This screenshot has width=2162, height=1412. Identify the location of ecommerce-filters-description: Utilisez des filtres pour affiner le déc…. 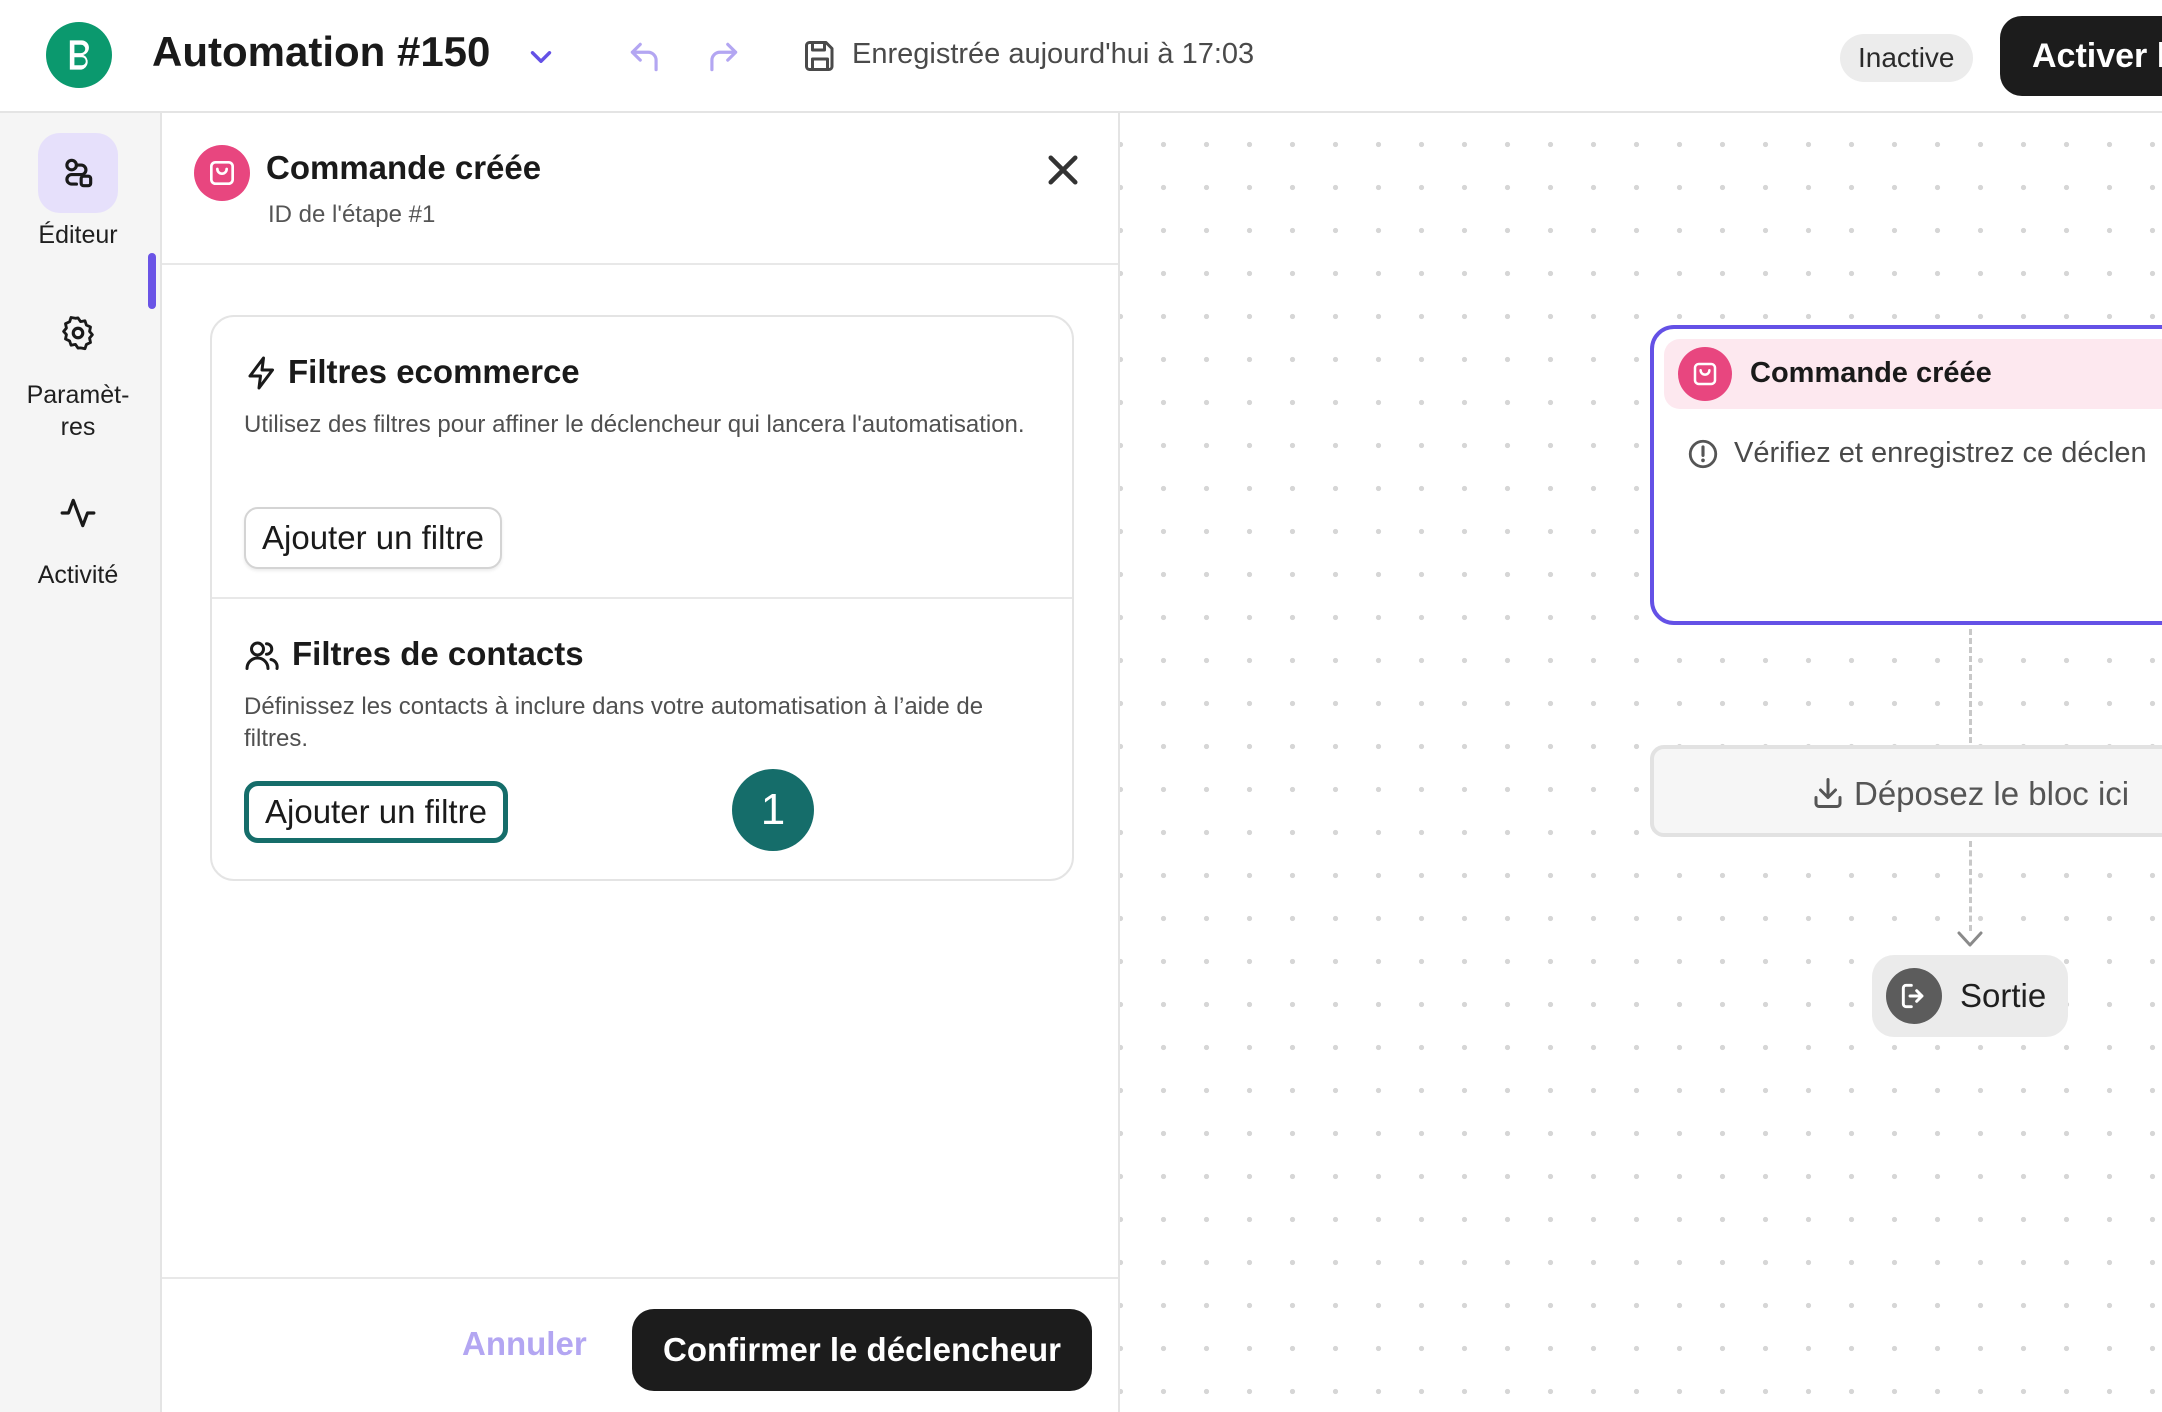
(634, 424).